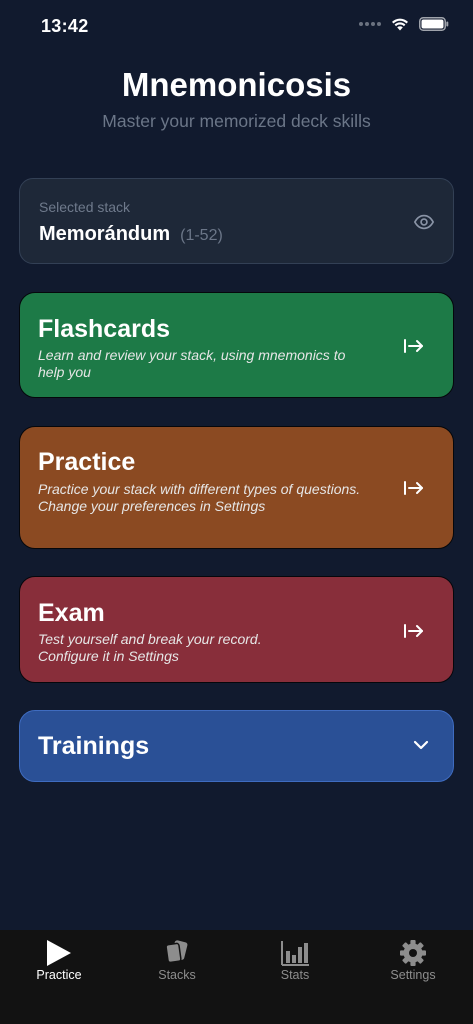 The width and height of the screenshot is (473, 1024). What do you see at coordinates (413, 975) in the screenshot?
I see `tab-settings-label: Settings` at bounding box center [413, 975].